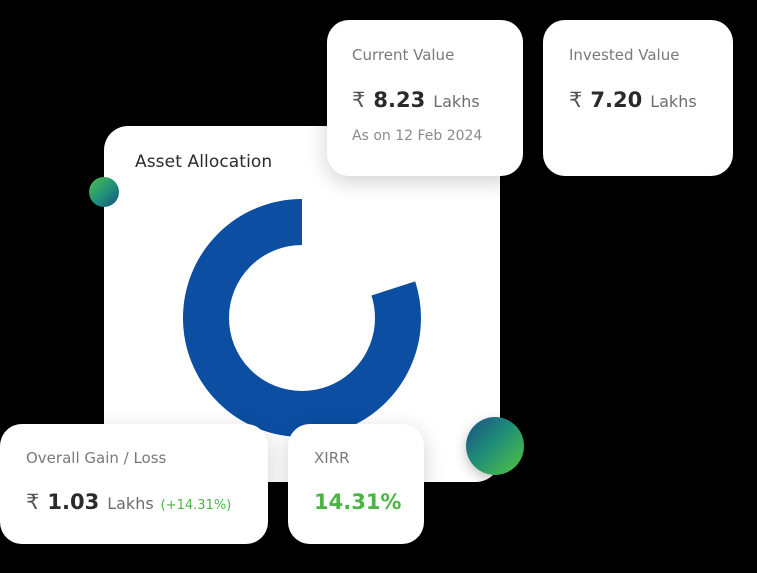 The image size is (757, 573). What do you see at coordinates (456, 101) in the screenshot?
I see `current-value-unit: Lakhs` at bounding box center [456, 101].